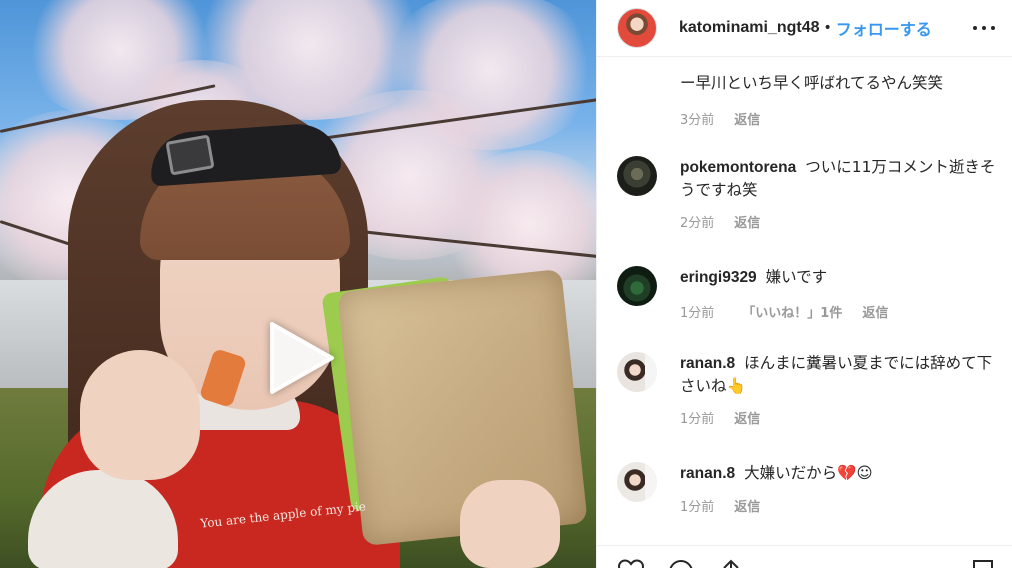 This screenshot has width=1012, height=568. What do you see at coordinates (796, 277) in the screenshot?
I see `comment-text: 嫌いです` at bounding box center [796, 277].